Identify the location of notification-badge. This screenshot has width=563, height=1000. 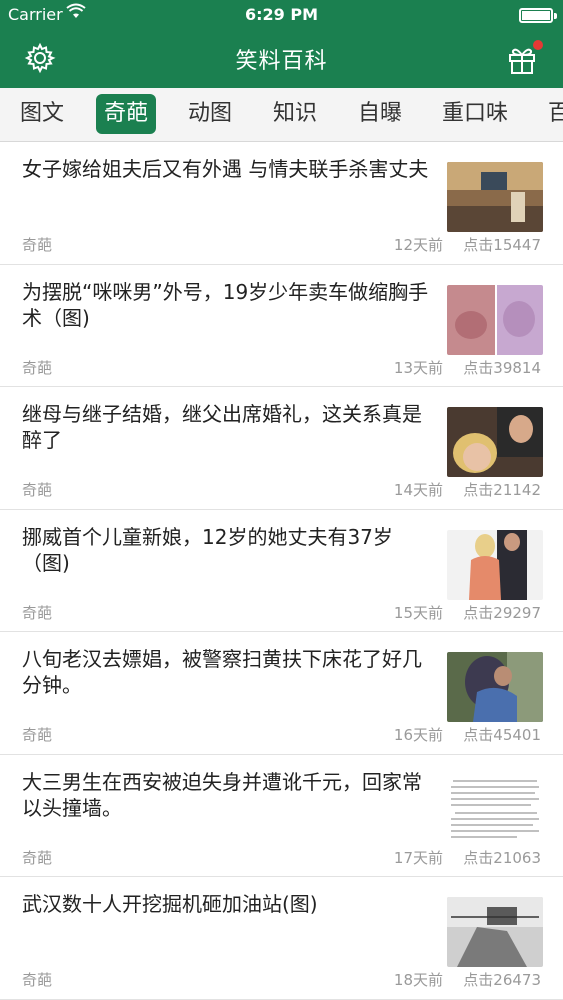
(538, 45).